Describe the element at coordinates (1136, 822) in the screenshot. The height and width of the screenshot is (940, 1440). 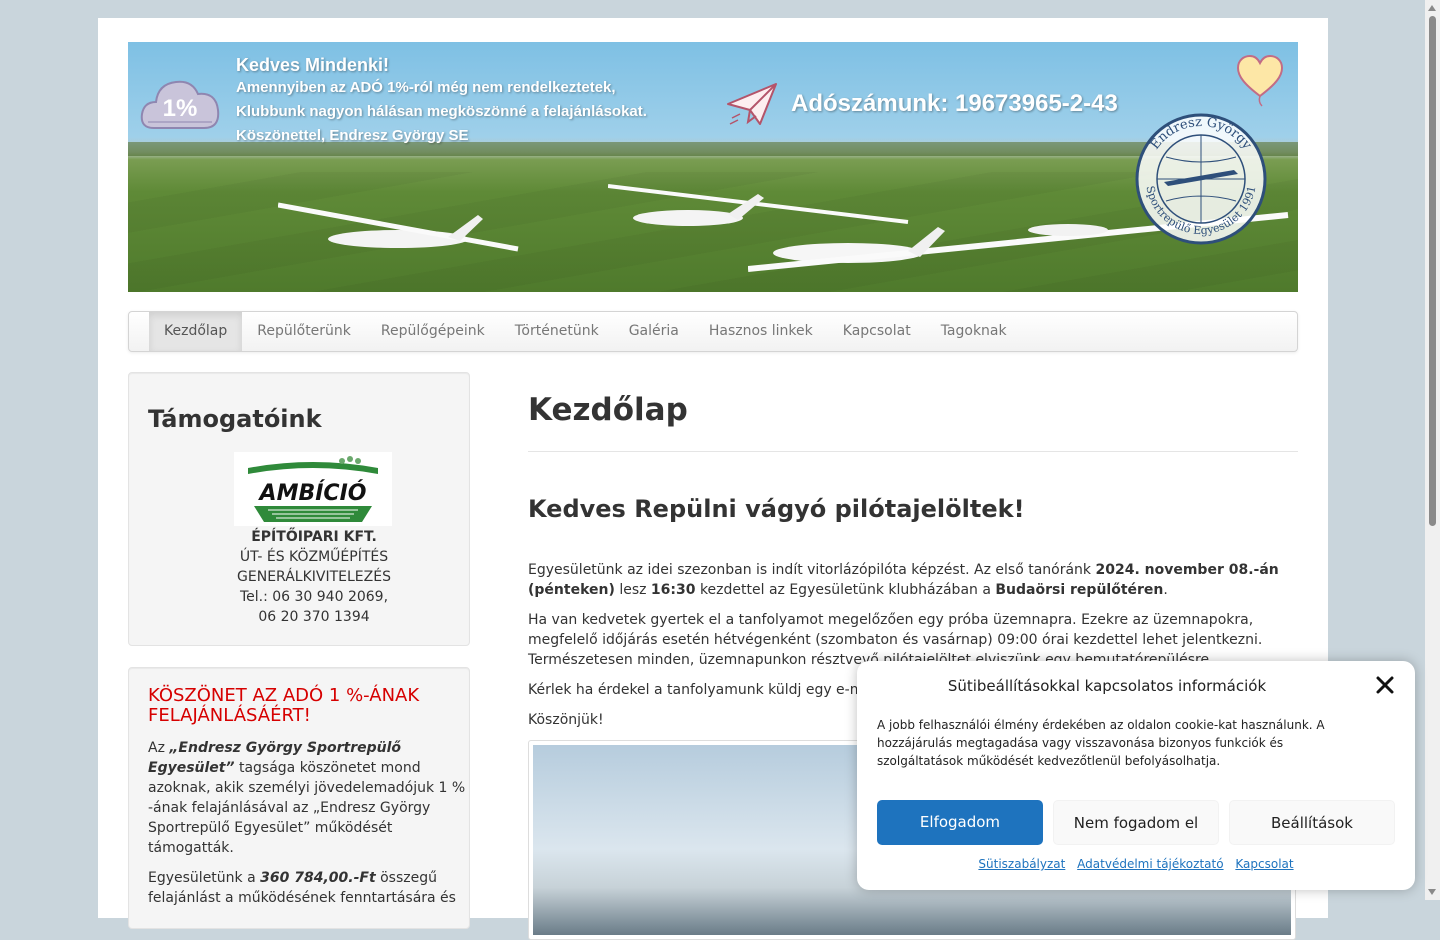
I see `deny-cookies-button: Nem fogadom el` at that location.